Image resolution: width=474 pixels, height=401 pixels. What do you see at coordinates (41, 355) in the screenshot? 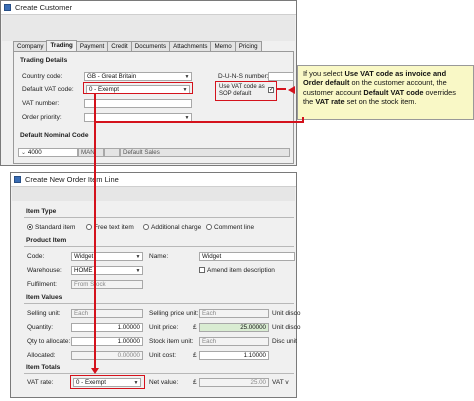
I see `allocated-label: Allocated:` at bounding box center [41, 355].